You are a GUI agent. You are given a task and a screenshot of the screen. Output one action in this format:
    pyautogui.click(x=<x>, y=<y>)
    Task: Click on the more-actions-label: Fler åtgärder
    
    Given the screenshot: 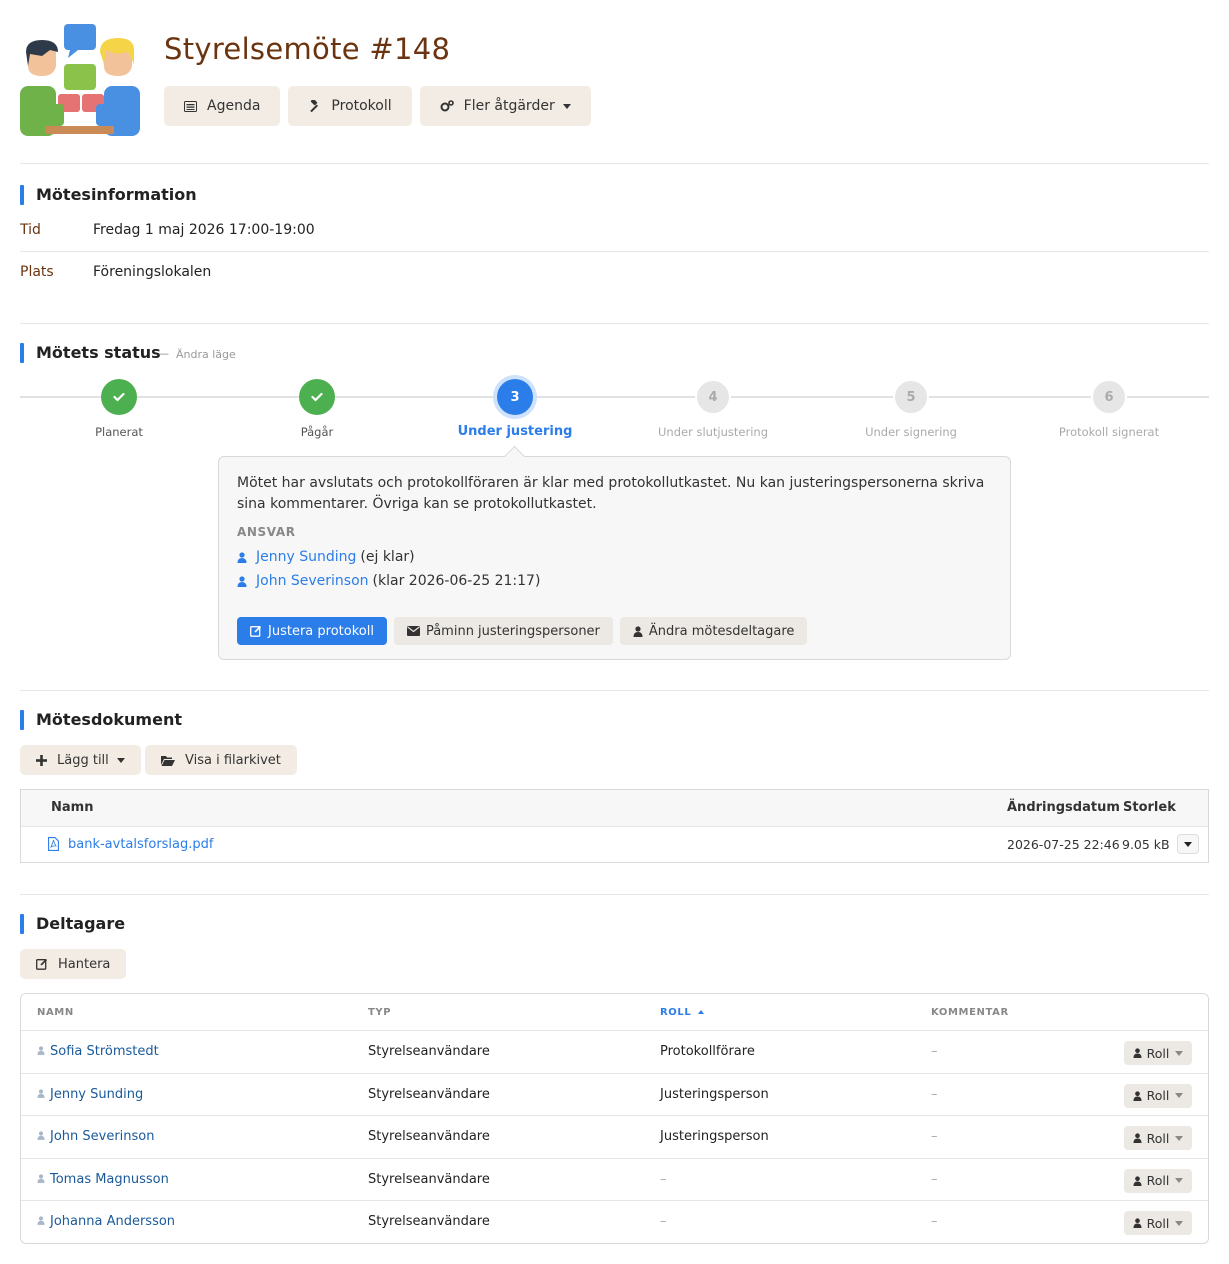 What is the action you would take?
    pyautogui.click(x=509, y=106)
    